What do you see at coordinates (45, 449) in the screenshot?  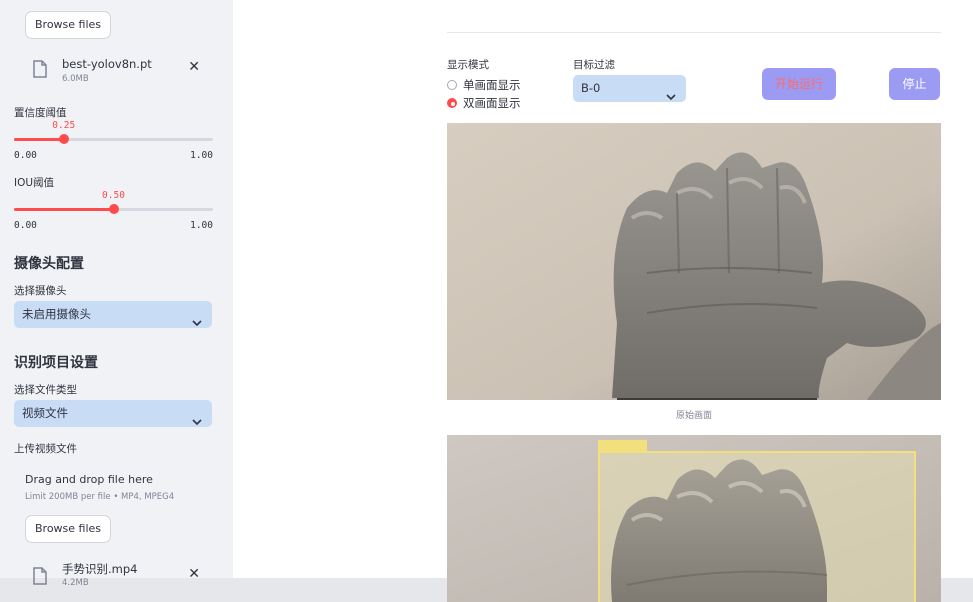 I see `video-upload-label: 上传视频文件` at bounding box center [45, 449].